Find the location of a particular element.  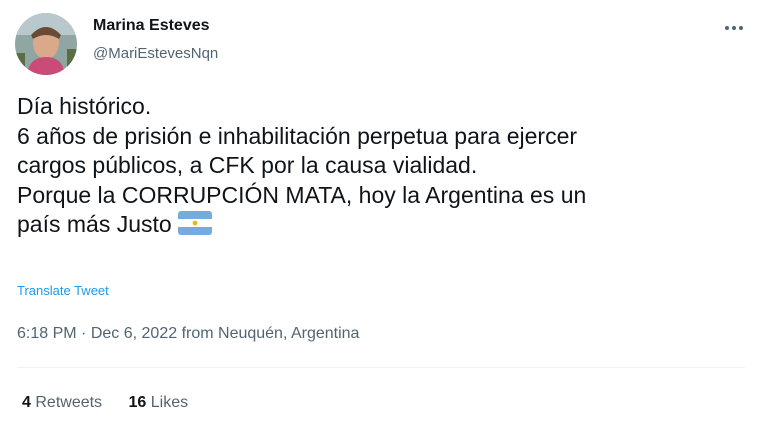

retweets-stat: 4 Retweets is located at coordinates (62, 402).